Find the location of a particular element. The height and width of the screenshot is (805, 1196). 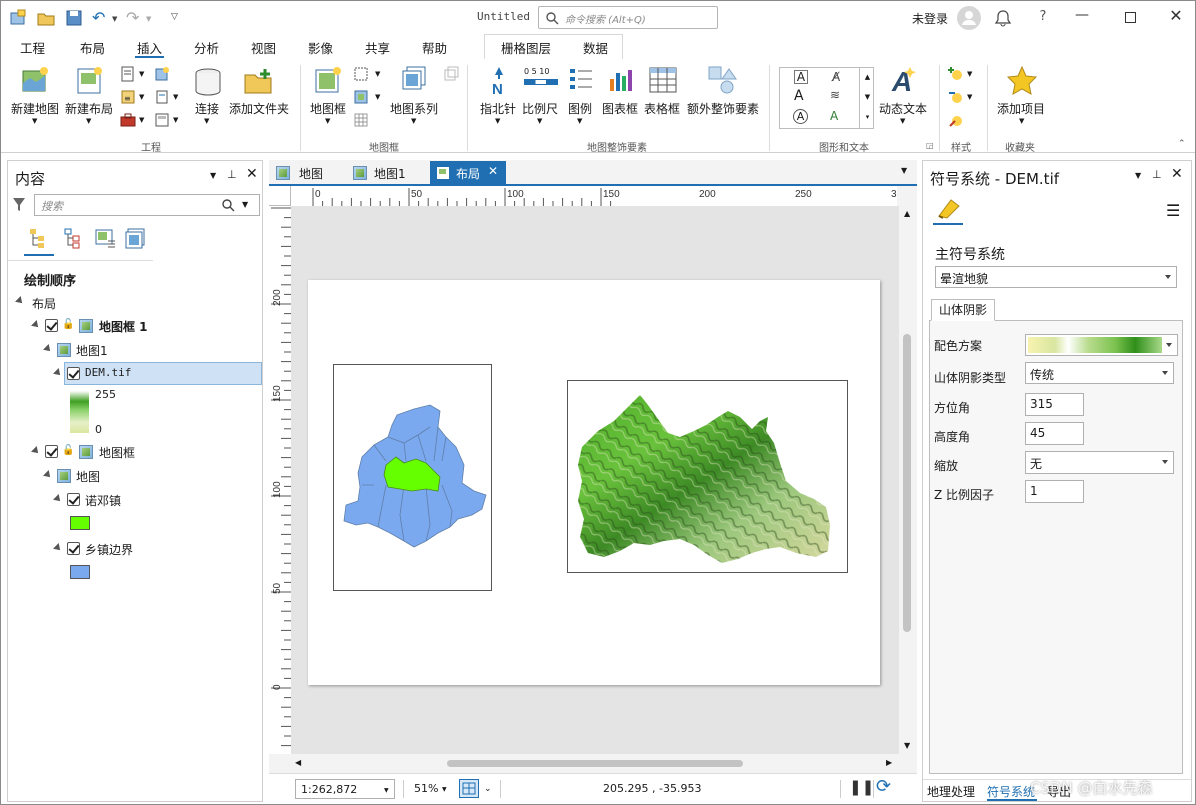

scale-combo: 1:262,872 ▼ is located at coordinates (345, 789).